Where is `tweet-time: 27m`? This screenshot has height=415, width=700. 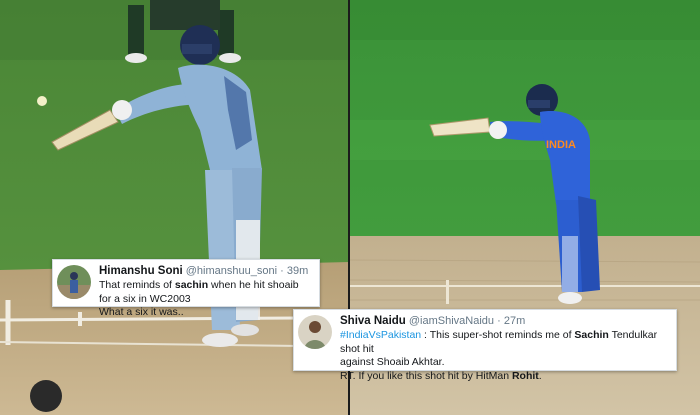 tweet-time: 27m is located at coordinates (514, 321).